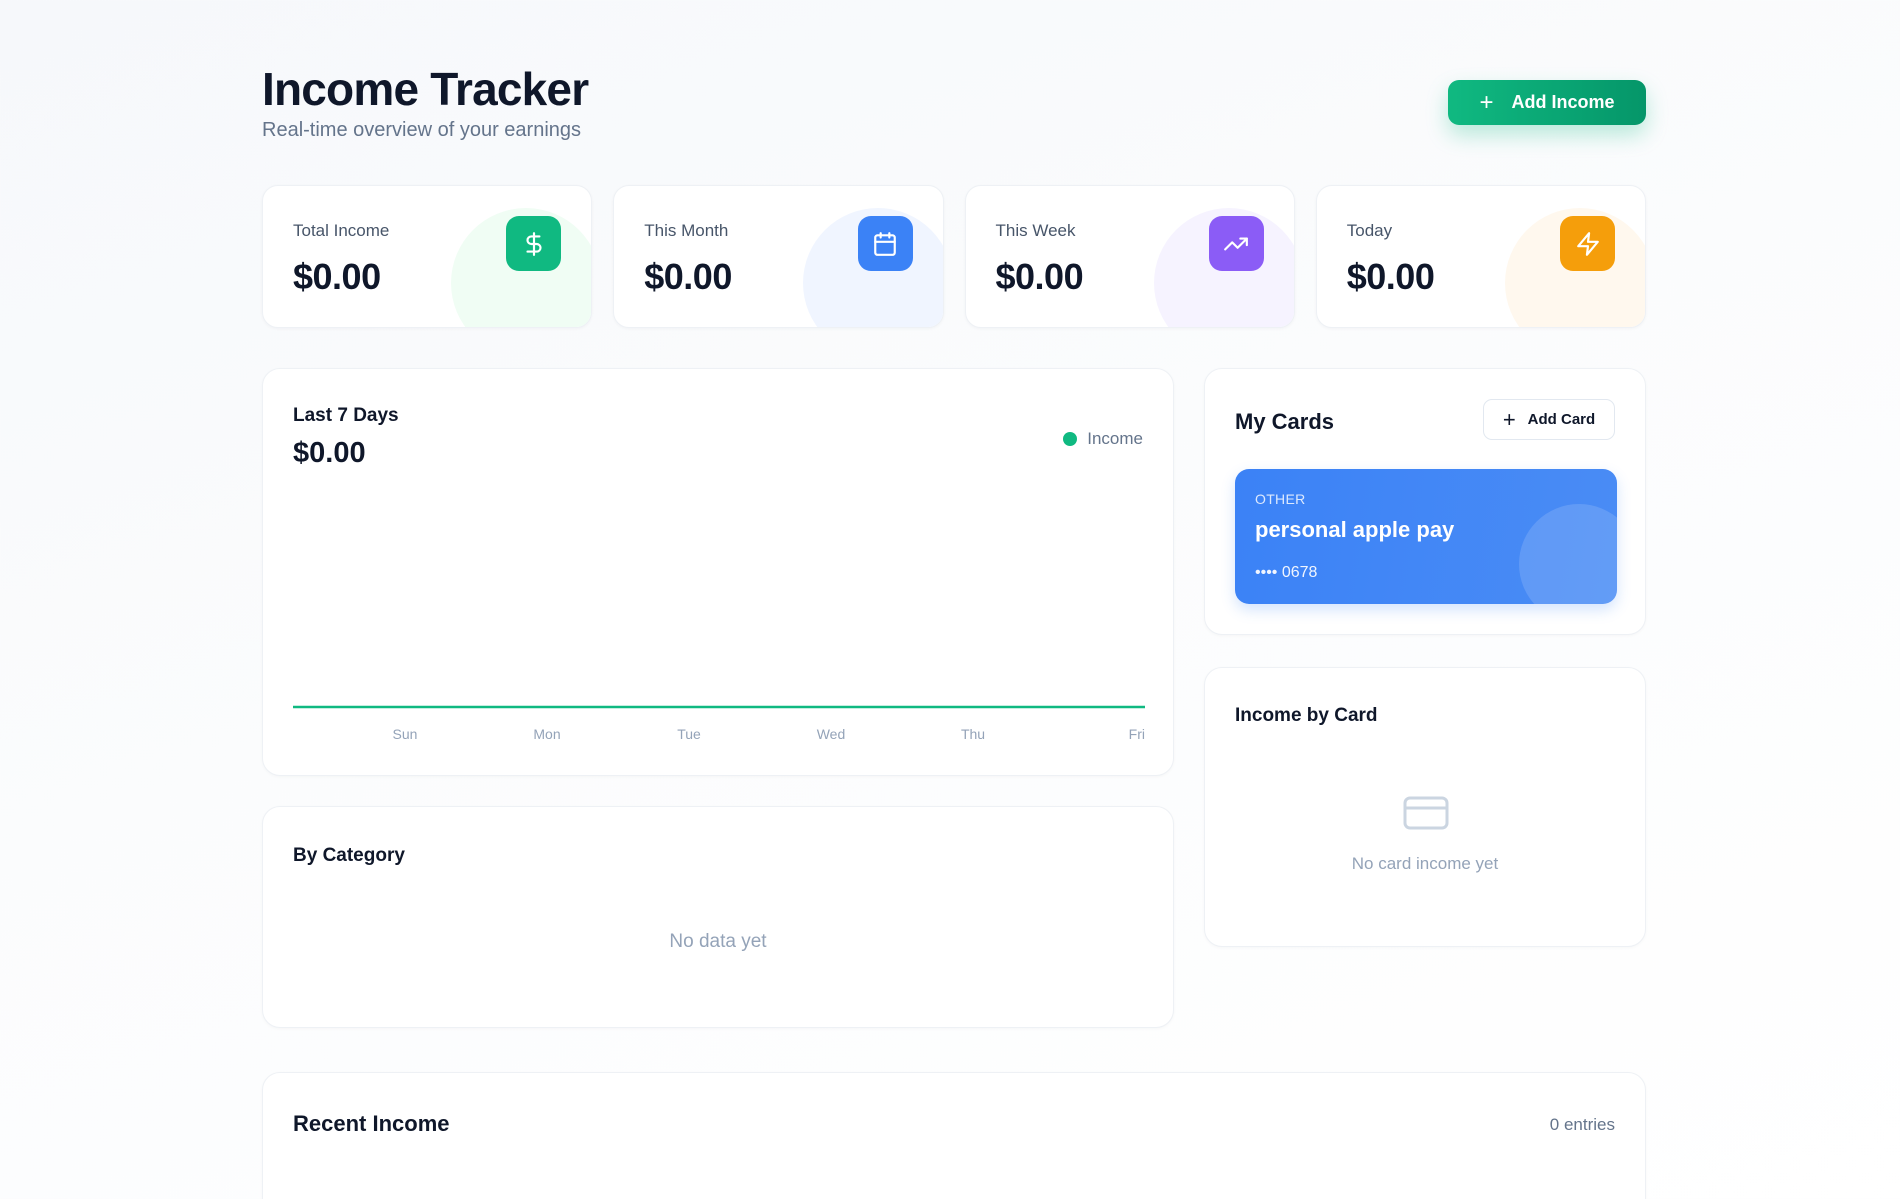 This screenshot has height=1199, width=1900. What do you see at coordinates (1137, 734) in the screenshot?
I see `x-tick-label: Fri` at bounding box center [1137, 734].